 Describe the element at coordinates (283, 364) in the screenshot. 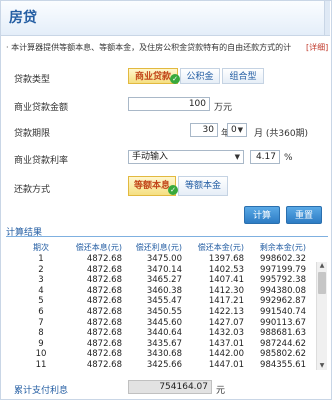

I see `cell-remaining: 984355.61` at that location.